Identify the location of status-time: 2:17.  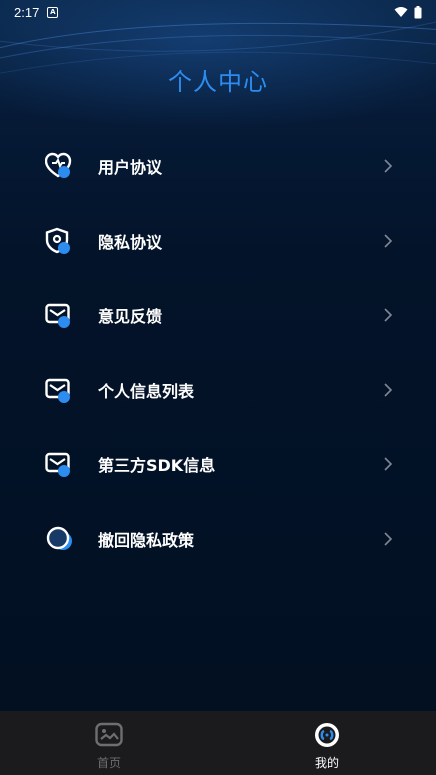
(27, 12).